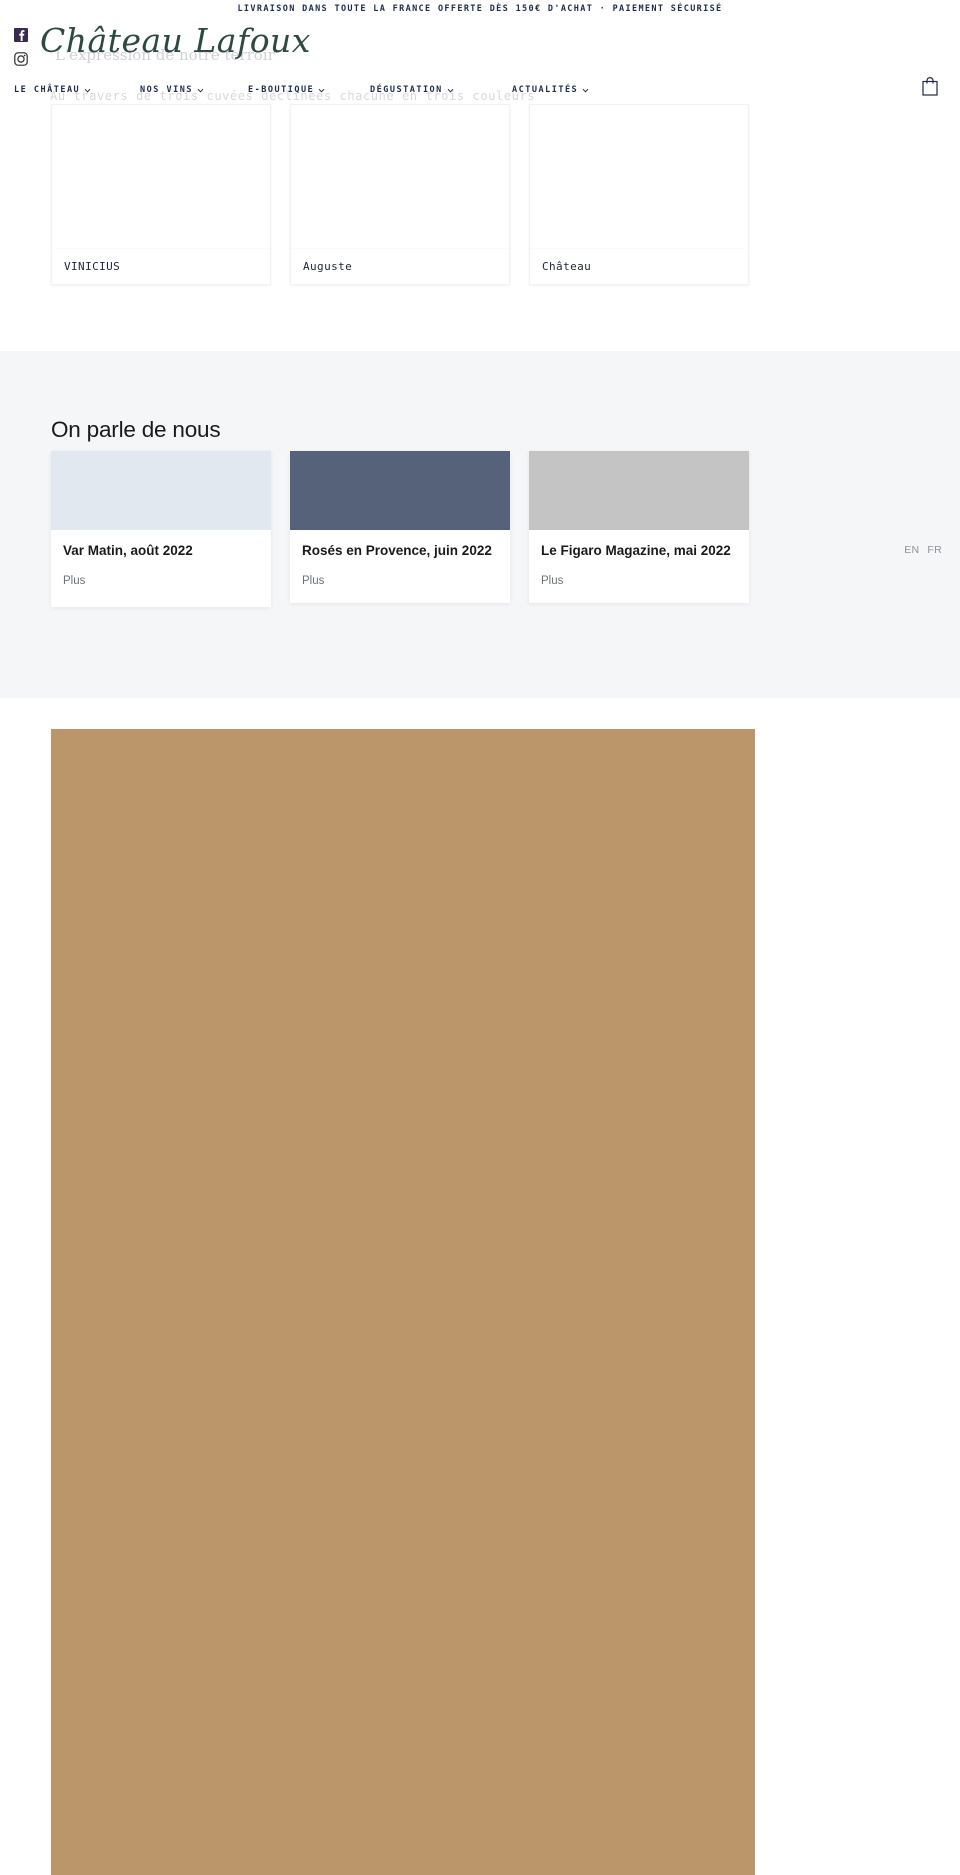  I want to click on language-option-fr: FR, so click(934, 550).